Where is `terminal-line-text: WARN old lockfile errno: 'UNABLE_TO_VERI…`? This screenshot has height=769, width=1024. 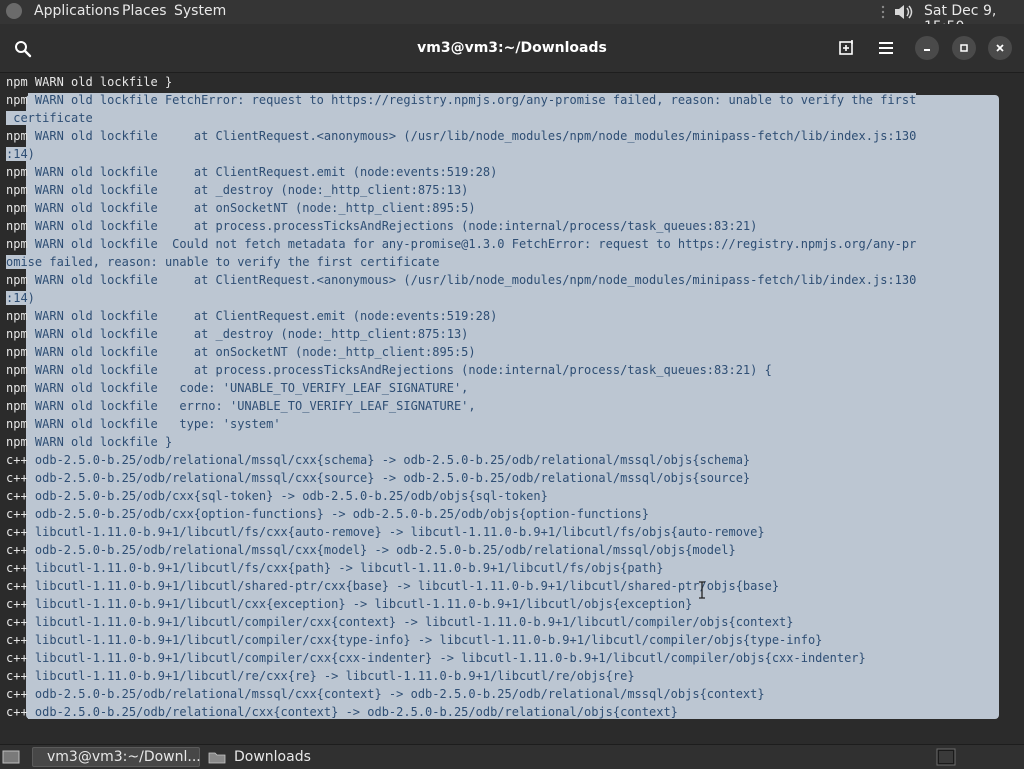
terminal-line-text: WARN old lockfile errno: 'UNABLE_TO_VERI… is located at coordinates (251, 406).